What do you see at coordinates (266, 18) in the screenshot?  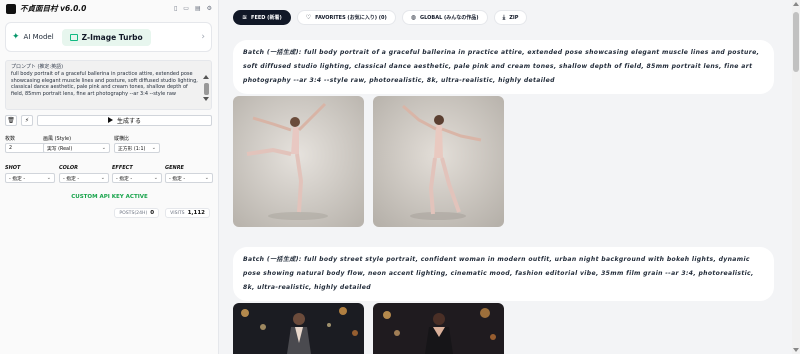 I see `tab-feed-label: FEED (新着)` at bounding box center [266, 18].